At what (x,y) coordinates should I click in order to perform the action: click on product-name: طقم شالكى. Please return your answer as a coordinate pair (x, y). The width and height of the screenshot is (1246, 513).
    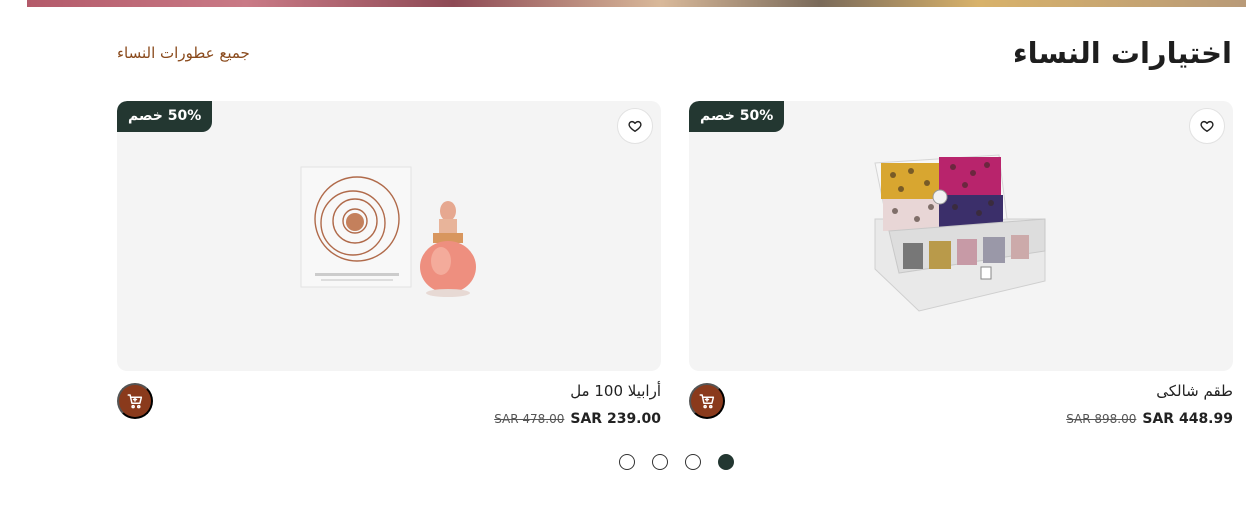
    Looking at the image, I should click on (1194, 391).